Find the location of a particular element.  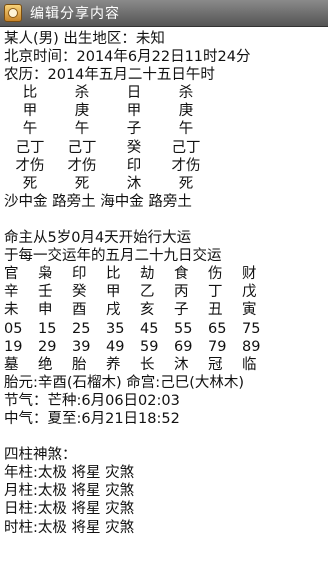

dayun-cell: 35 is located at coordinates (115, 328).